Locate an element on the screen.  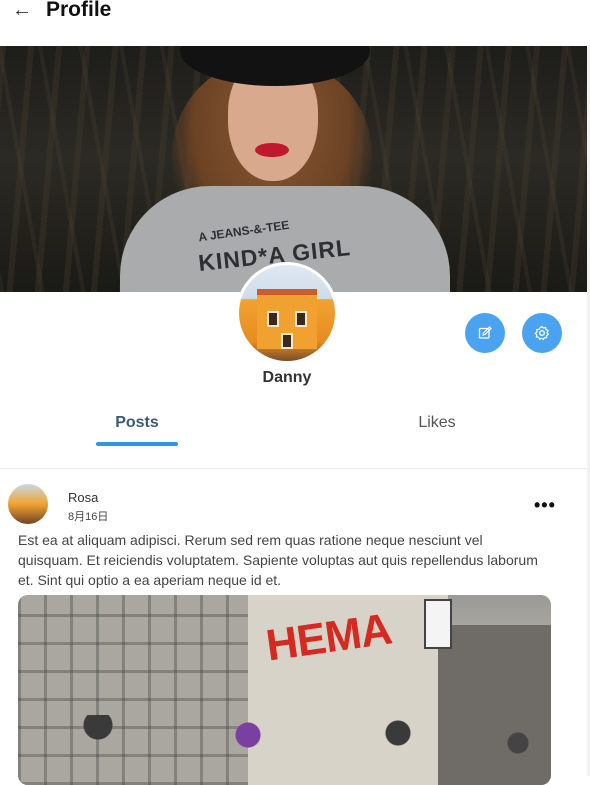
gear-icon is located at coordinates (542, 333).